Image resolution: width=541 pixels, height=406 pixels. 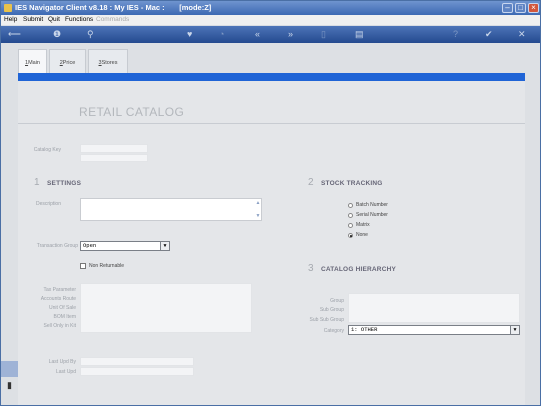 What do you see at coordinates (434, 308) in the screenshot?
I see `hierarchy-box` at bounding box center [434, 308].